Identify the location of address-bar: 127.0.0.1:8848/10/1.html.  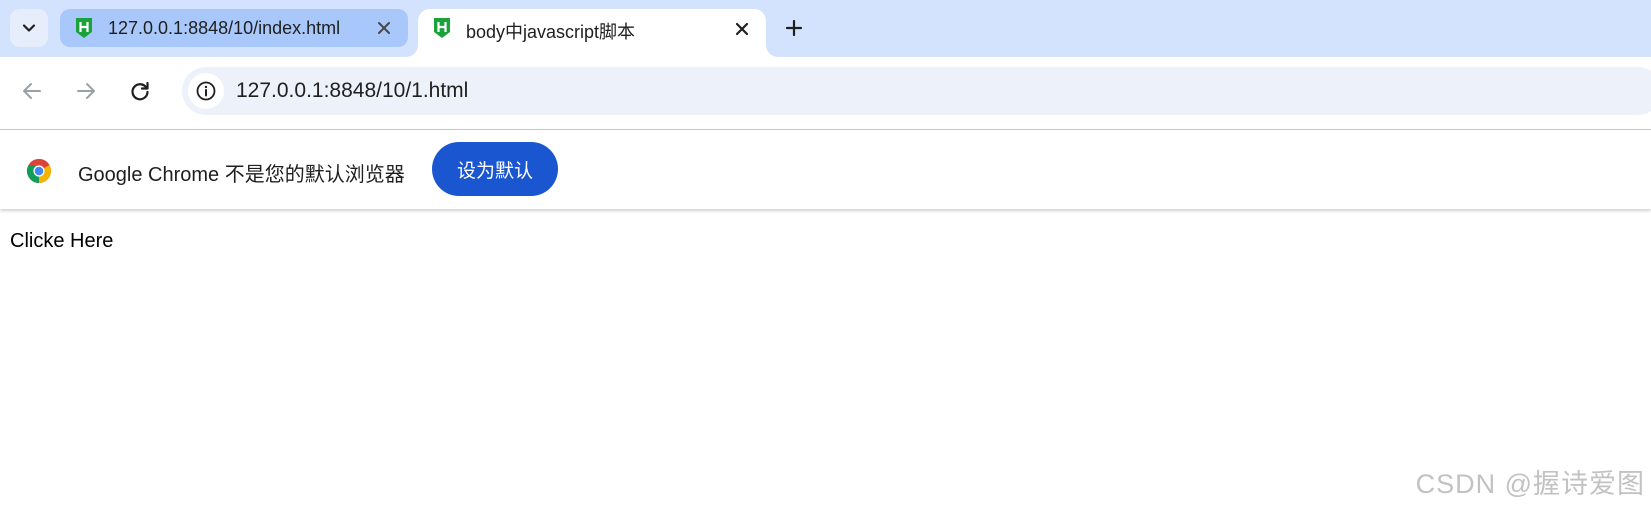
(916, 91).